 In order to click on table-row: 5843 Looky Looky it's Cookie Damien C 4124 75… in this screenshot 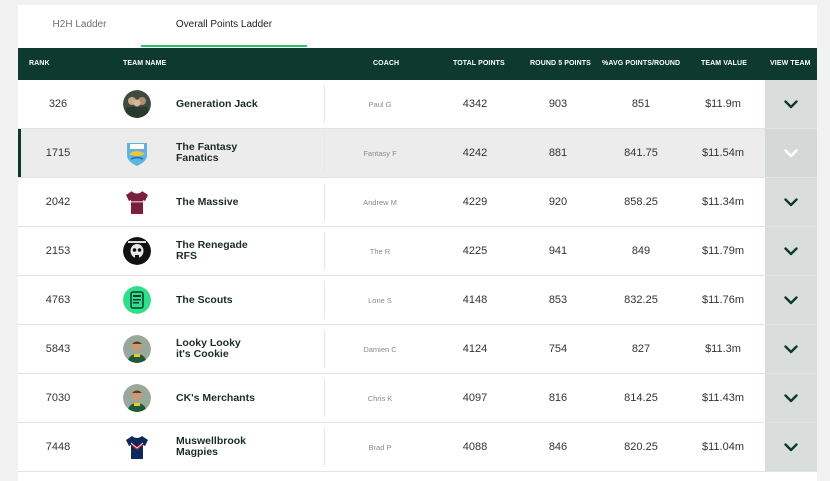, I will do `click(417, 349)`.